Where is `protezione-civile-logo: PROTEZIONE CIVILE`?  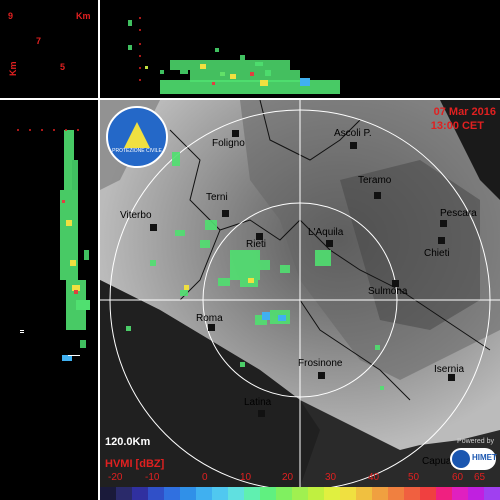 protezione-civile-logo: PROTEZIONE CIVILE is located at coordinates (137, 137).